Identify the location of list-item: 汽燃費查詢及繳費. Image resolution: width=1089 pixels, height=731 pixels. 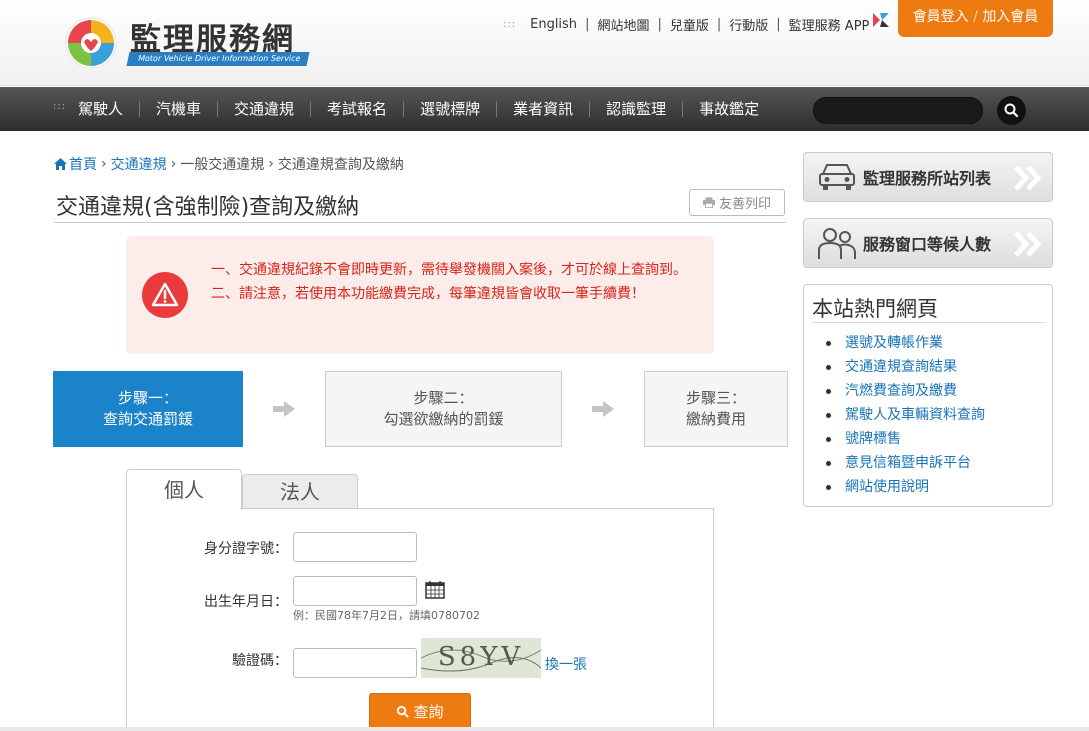
(905, 391).